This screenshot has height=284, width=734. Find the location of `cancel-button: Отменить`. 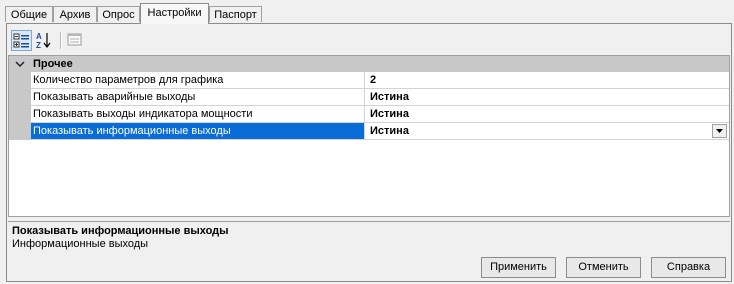

cancel-button: Отменить is located at coordinates (603, 267).